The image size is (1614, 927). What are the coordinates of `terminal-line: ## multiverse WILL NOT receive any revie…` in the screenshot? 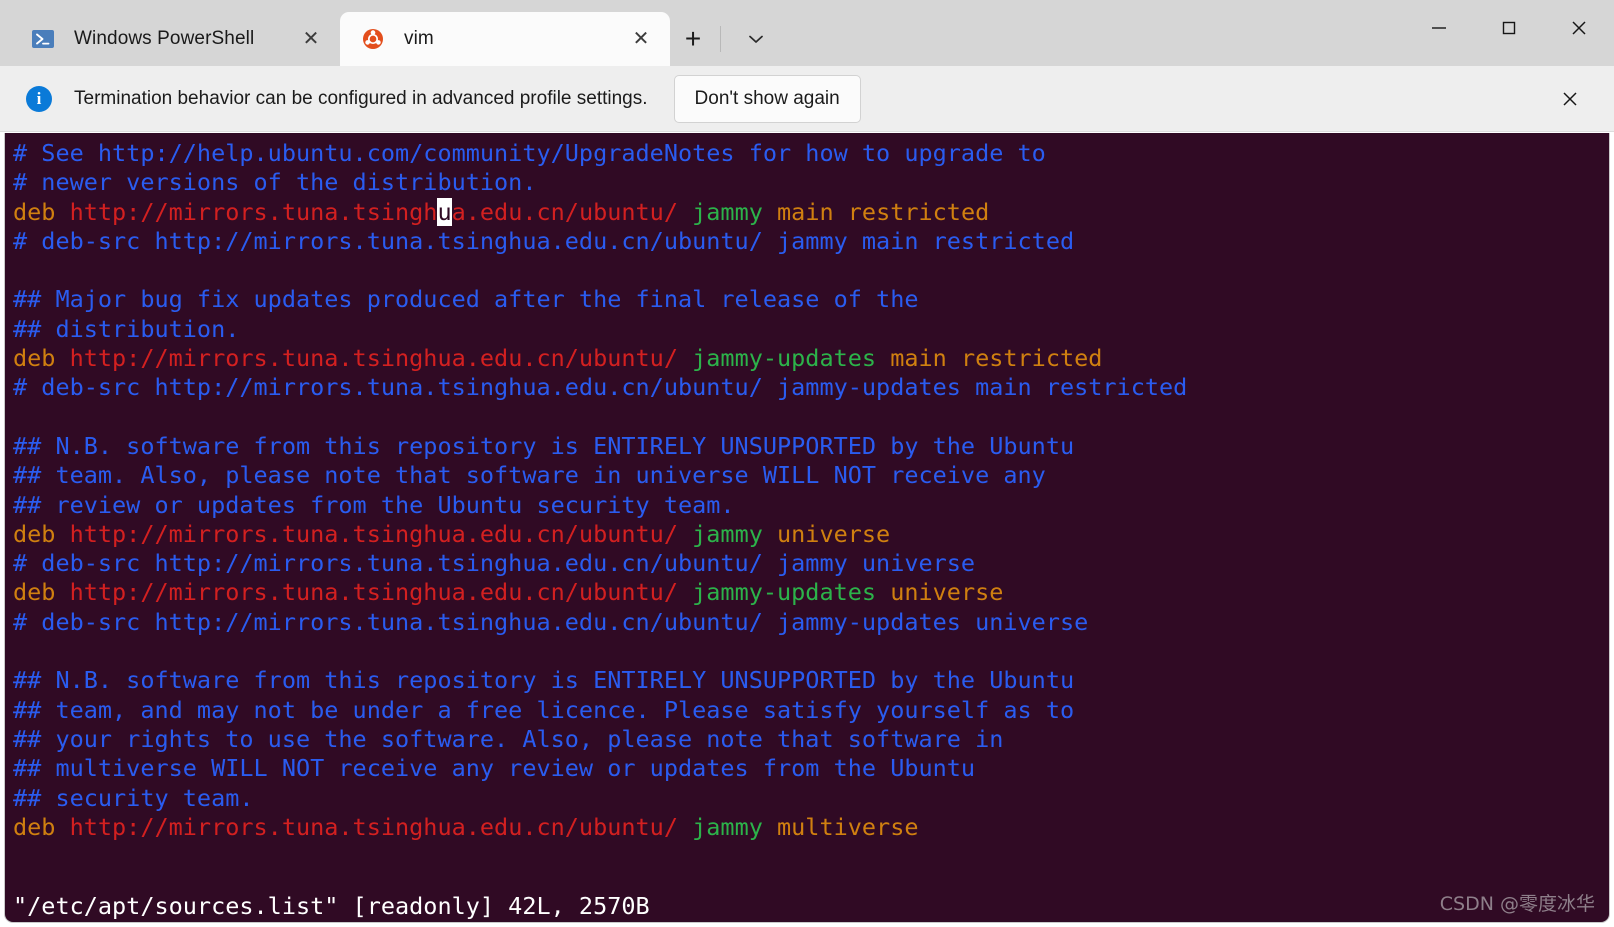 It's located at (811, 768).